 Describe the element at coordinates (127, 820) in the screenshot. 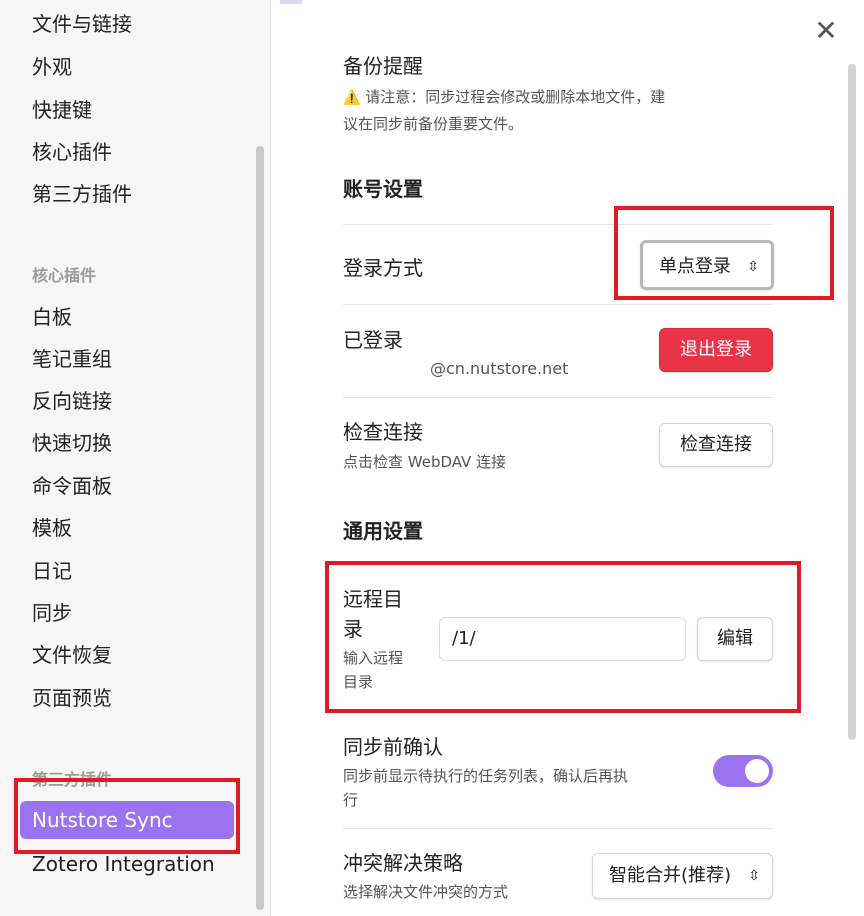

I see `sidebar-item-nutstore-sync: Nutstore Sync` at that location.